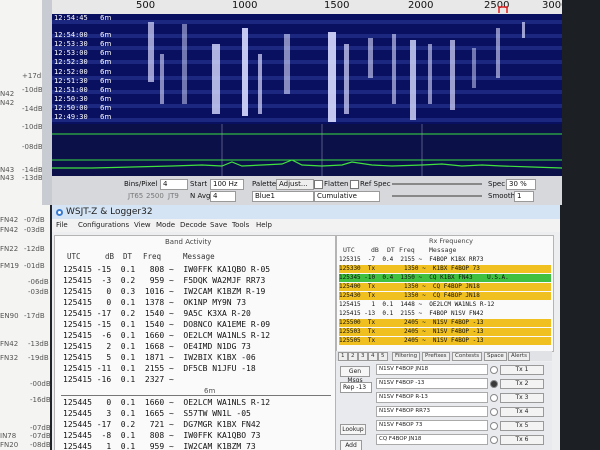 This screenshot has height=450, width=600. Describe the element at coordinates (432, 425) in the screenshot. I see `tx5-message: N1SV F4BOP 73` at that location.